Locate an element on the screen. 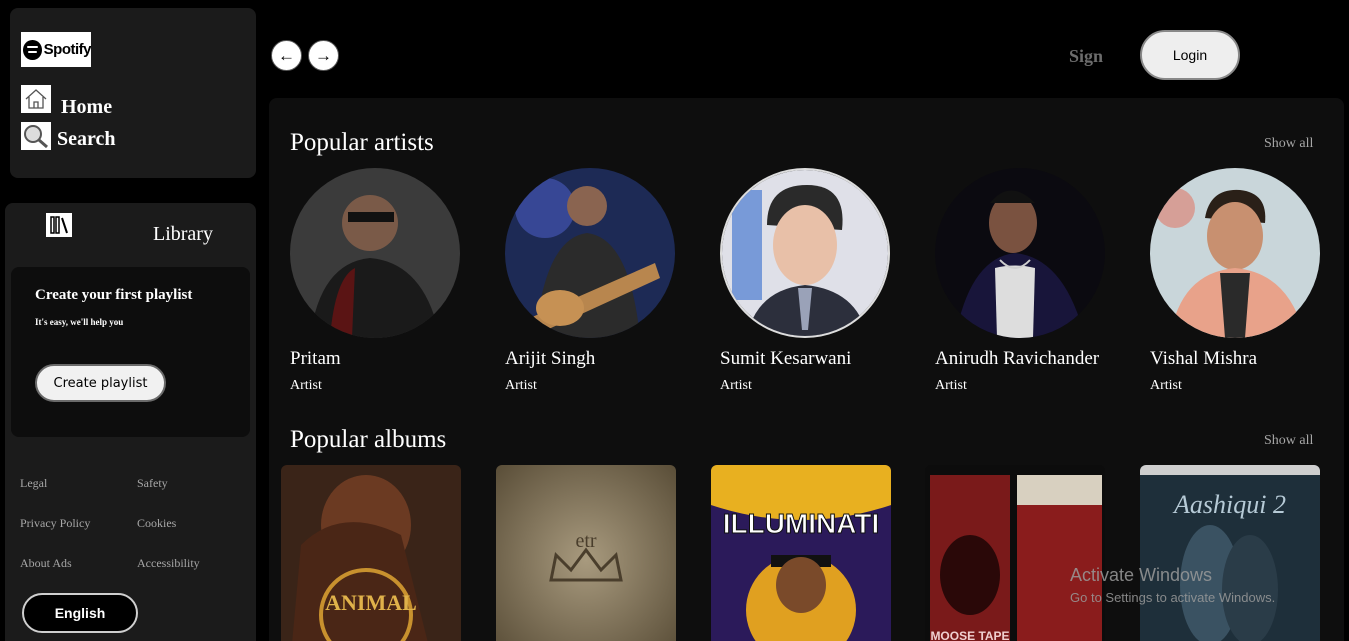 The width and height of the screenshot is (1349, 641). nav-search: Search is located at coordinates (68, 135).